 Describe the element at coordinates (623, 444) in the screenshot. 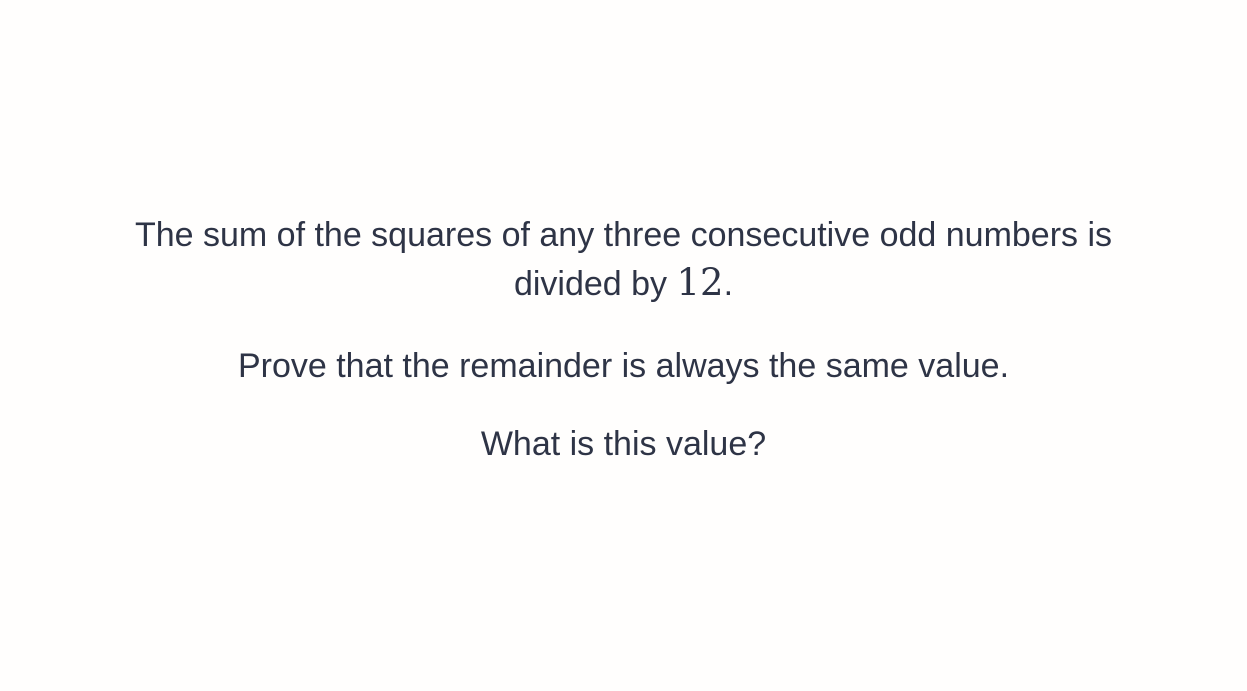

I see `ask-paragraph: What is this value?` at that location.